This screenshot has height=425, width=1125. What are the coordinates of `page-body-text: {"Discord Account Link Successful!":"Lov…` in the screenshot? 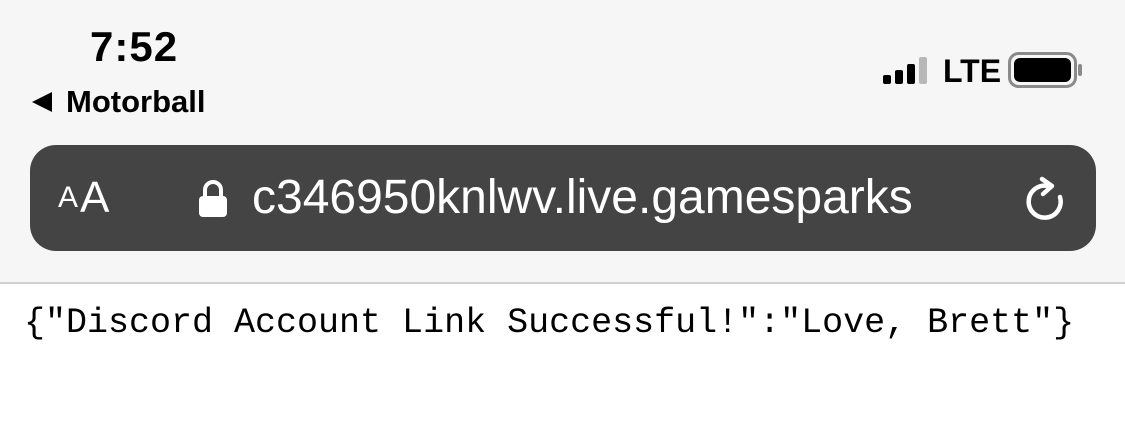 It's located at (549, 323).